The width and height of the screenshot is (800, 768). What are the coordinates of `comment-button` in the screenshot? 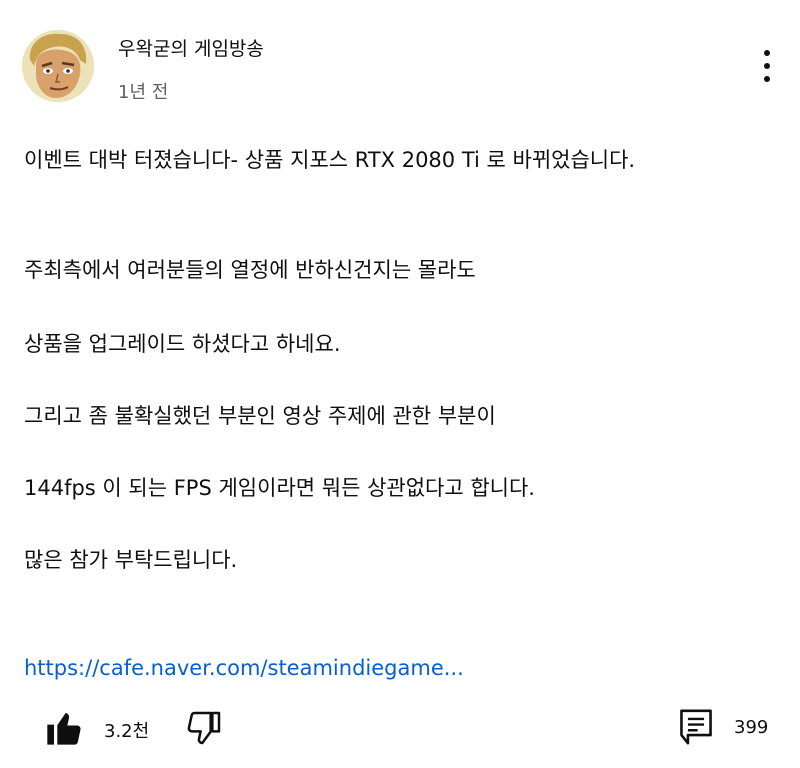 It's located at (696, 727).